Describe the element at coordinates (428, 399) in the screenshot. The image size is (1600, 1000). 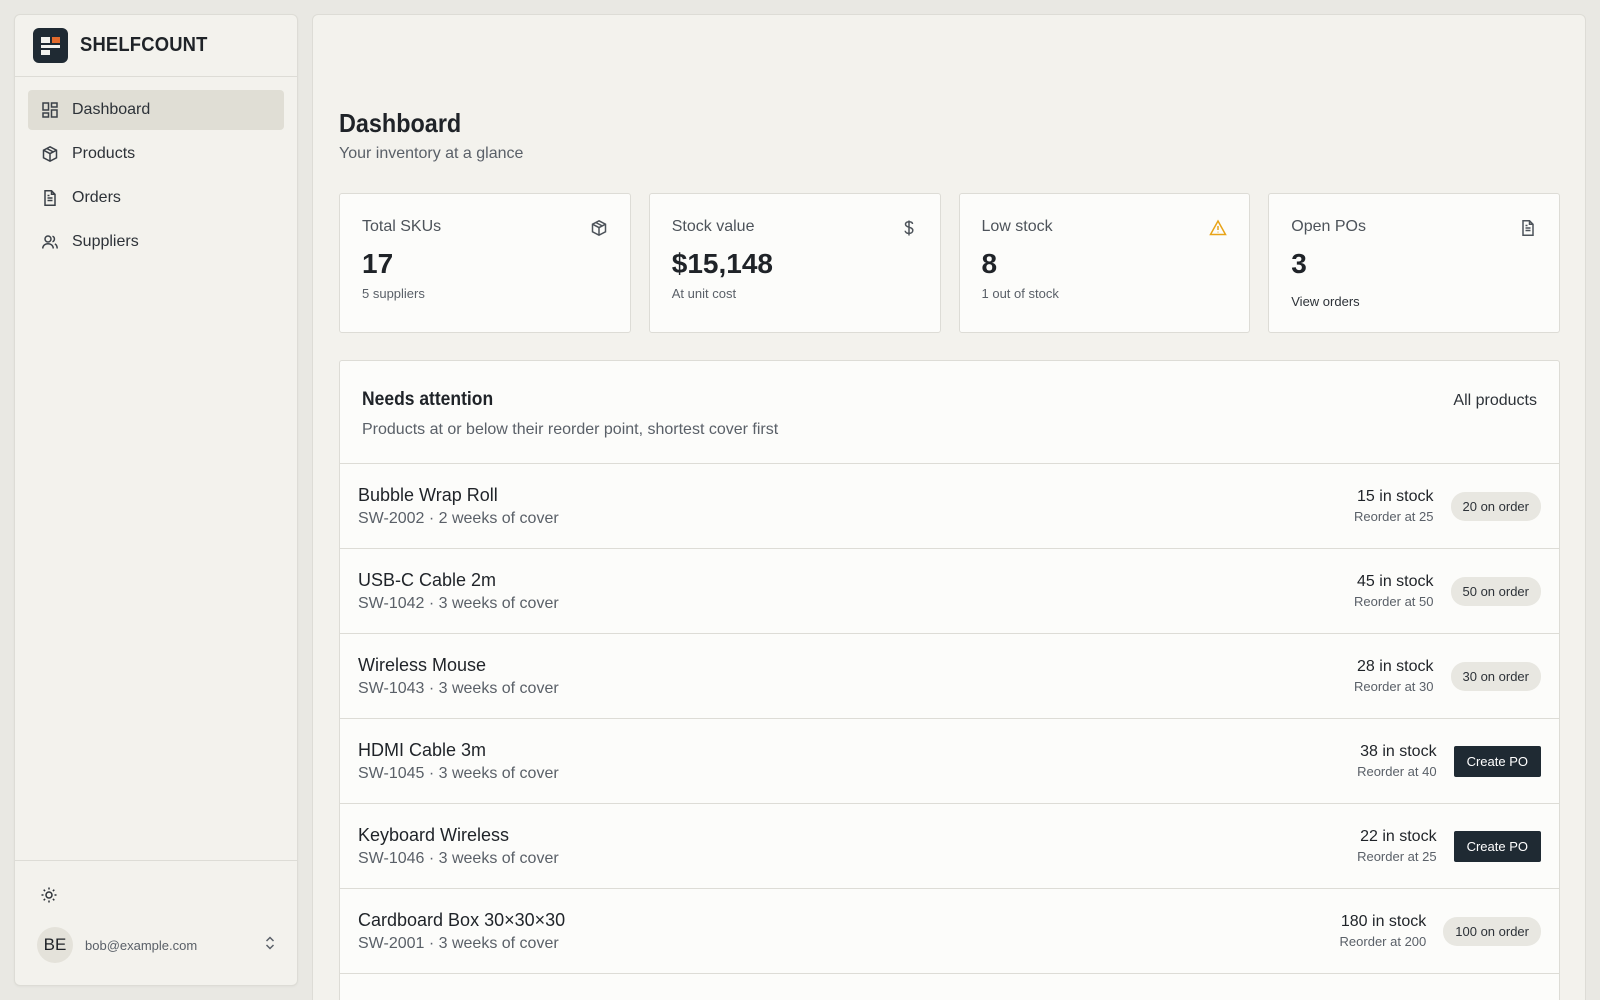
I see `panel-title: Needs attention` at that location.